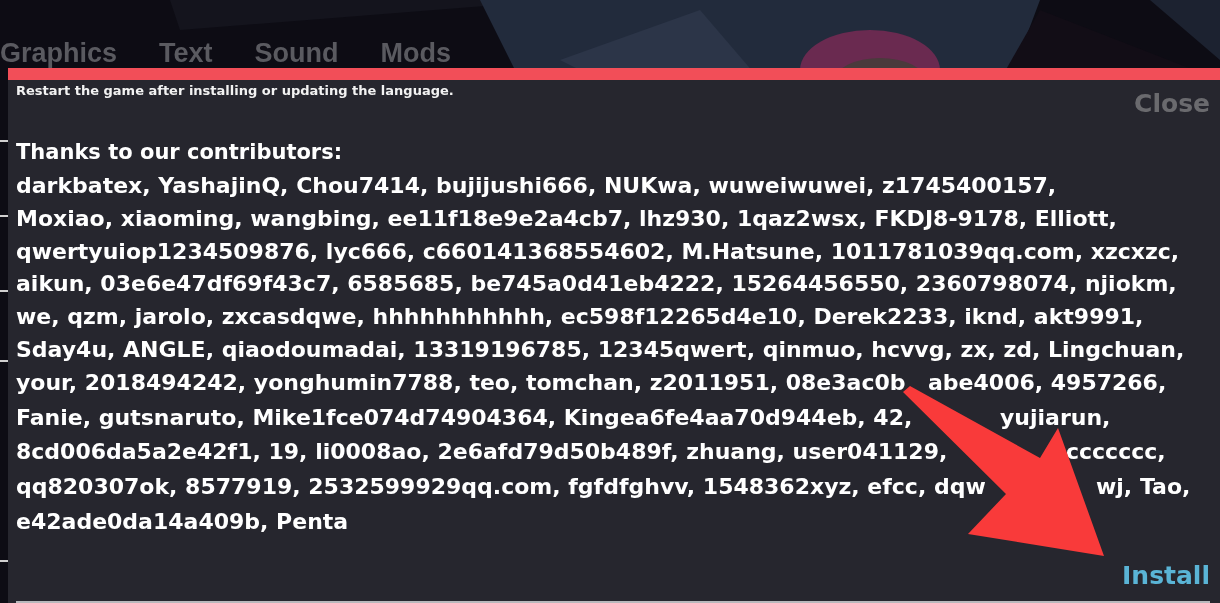 This screenshot has width=1220, height=603. I want to click on menu-tab: Graphics, so click(59, 54).